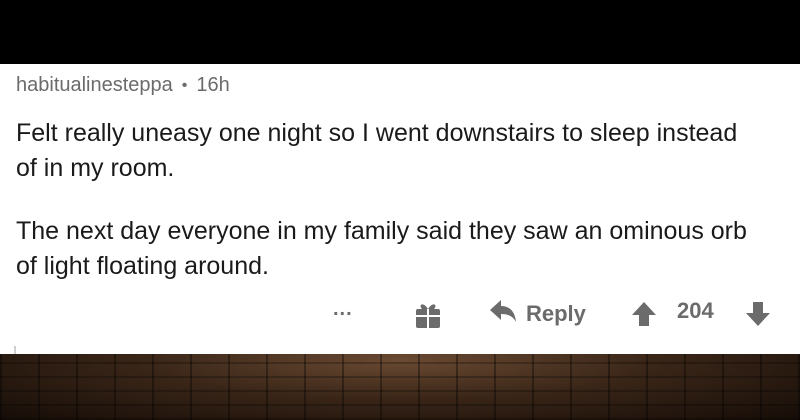  I want to click on gift-icon, so click(428, 318).